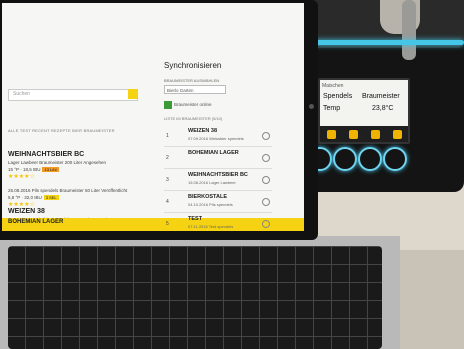  Describe the element at coordinates (36, 222) in the screenshot. I see `recipe-title: BOHEMIAN LAGER` at that location.